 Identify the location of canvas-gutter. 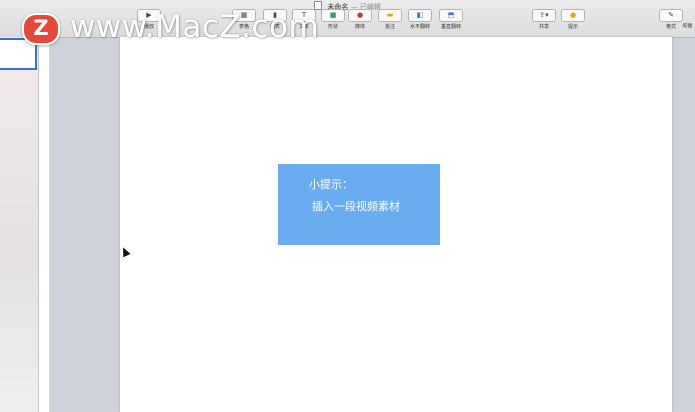
(44, 224).